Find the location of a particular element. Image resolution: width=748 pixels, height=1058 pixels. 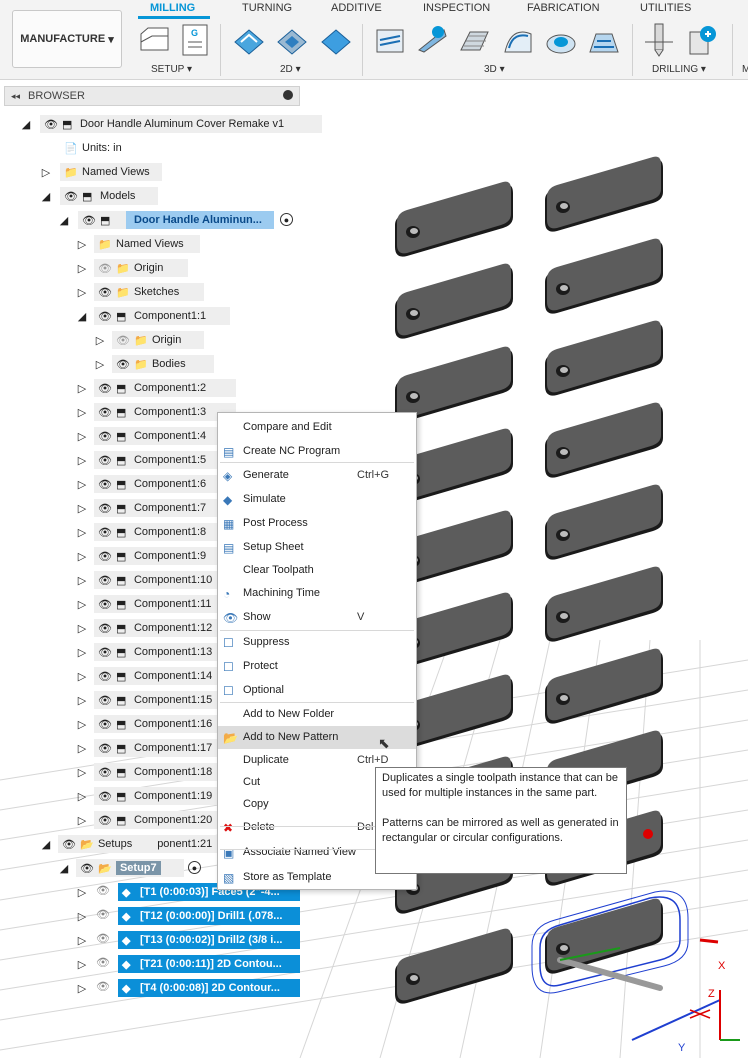

component-node: 👁 ⬒ Component1:6 is located at coordinates (165, 484).